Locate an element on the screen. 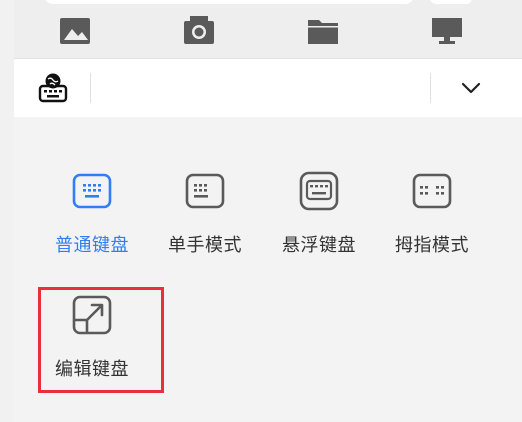 The image size is (522, 422). attachment-bar is located at coordinates (268, 29).